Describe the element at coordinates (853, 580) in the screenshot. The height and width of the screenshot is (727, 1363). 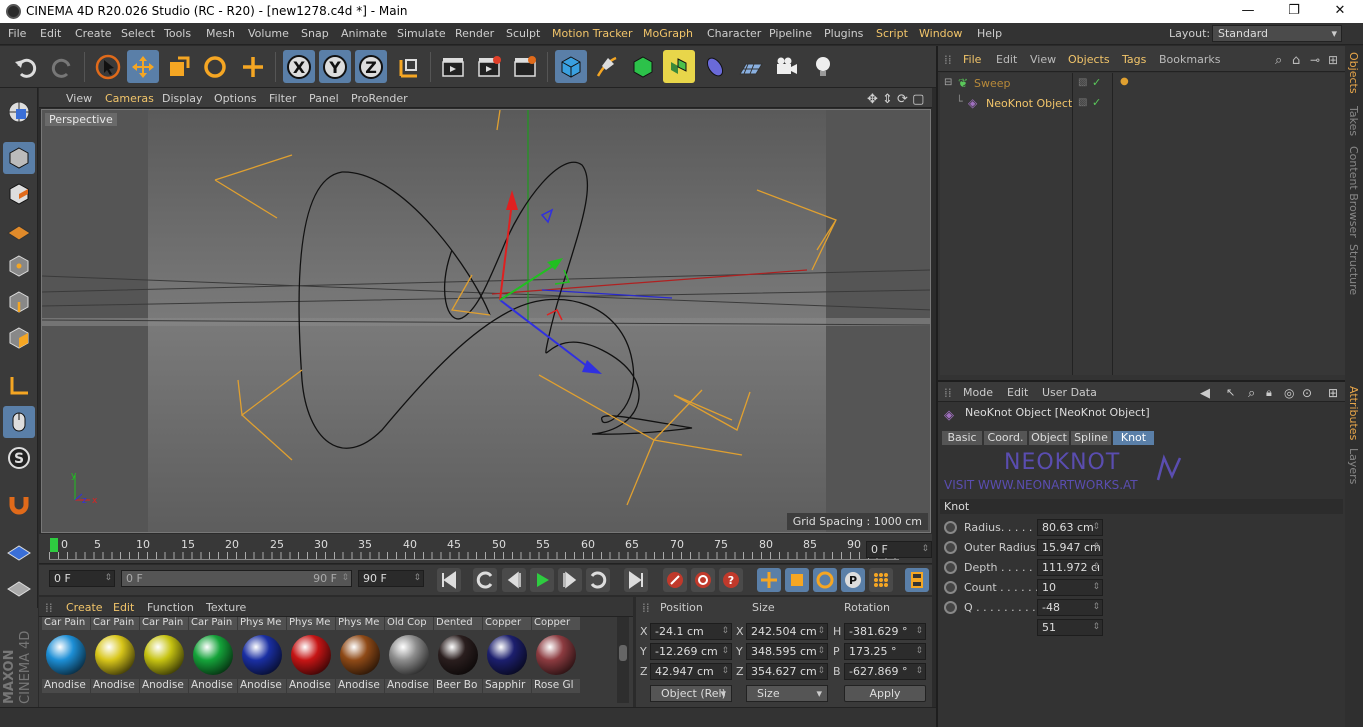
I see `parameter-key-button: P` at that location.